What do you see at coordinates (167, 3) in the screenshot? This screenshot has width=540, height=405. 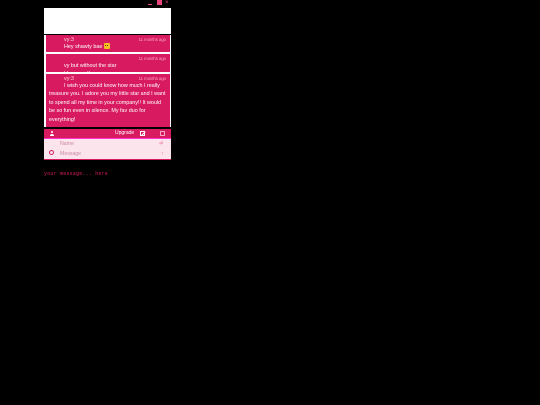 I see `close-icon: ×` at bounding box center [167, 3].